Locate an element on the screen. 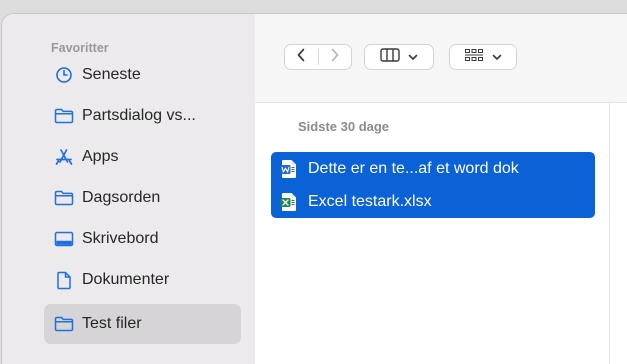 This screenshot has width=627, height=364. sidebar-item-seneste: Seneste is located at coordinates (142, 75).